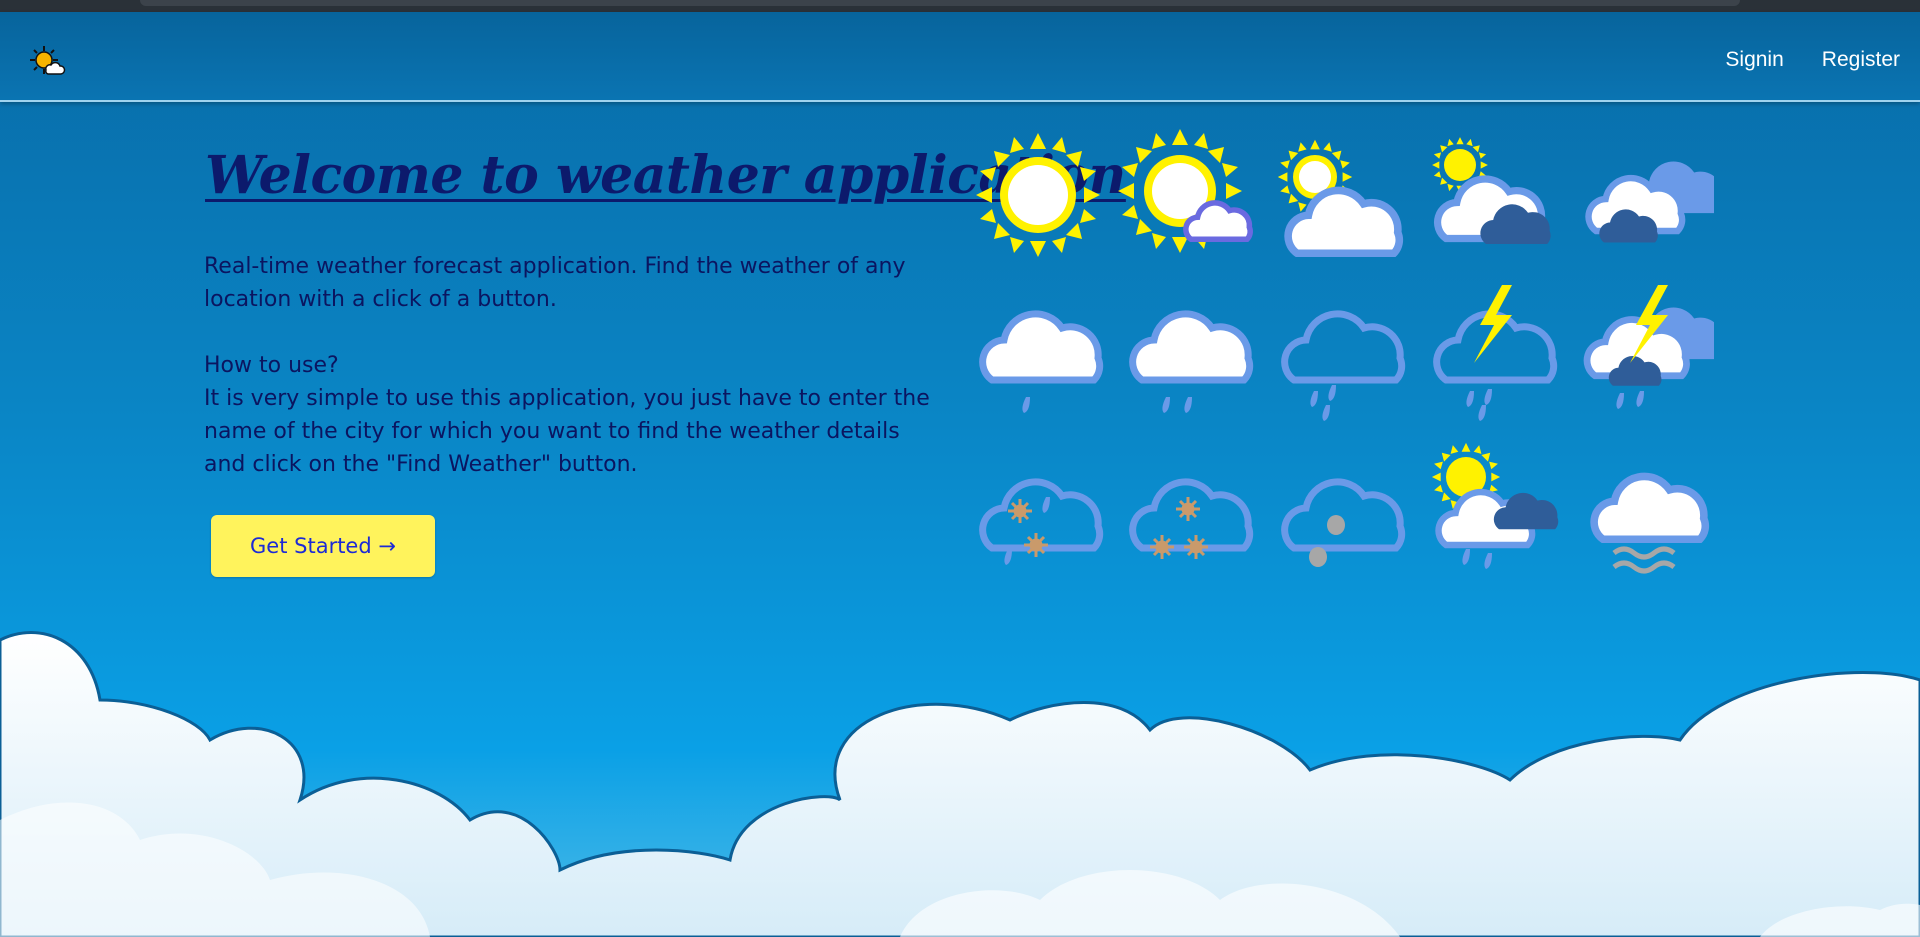  What do you see at coordinates (1188, 506) in the screenshot?
I see `snow-icon` at bounding box center [1188, 506].